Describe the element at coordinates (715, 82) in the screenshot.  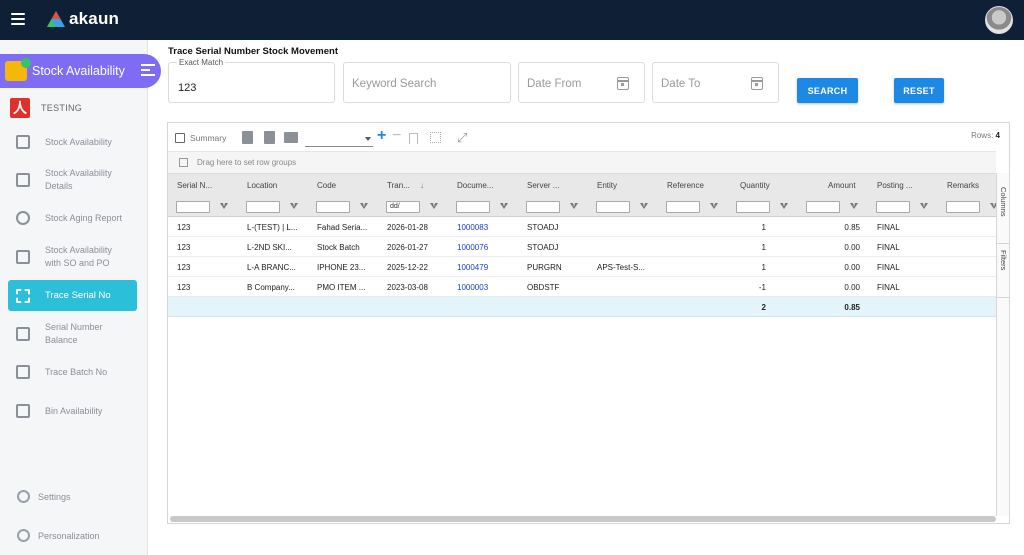
I see `date-to-input: Date To` at that location.